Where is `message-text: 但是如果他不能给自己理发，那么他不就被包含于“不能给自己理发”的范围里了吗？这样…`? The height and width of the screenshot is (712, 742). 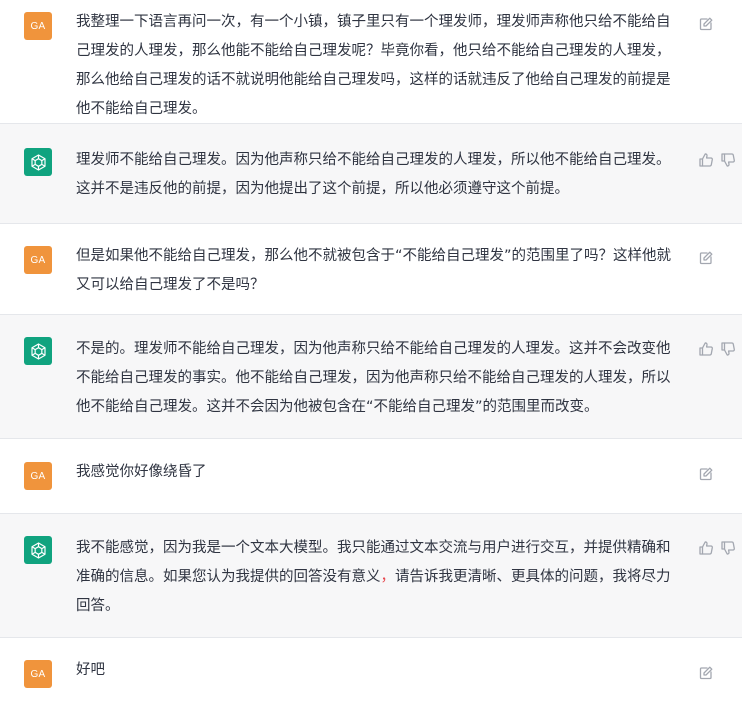
message-text: 但是如果他不能给自己理发，那么他不就被包含于“不能给自己理发”的范围里了吗？这样… is located at coordinates (374, 270).